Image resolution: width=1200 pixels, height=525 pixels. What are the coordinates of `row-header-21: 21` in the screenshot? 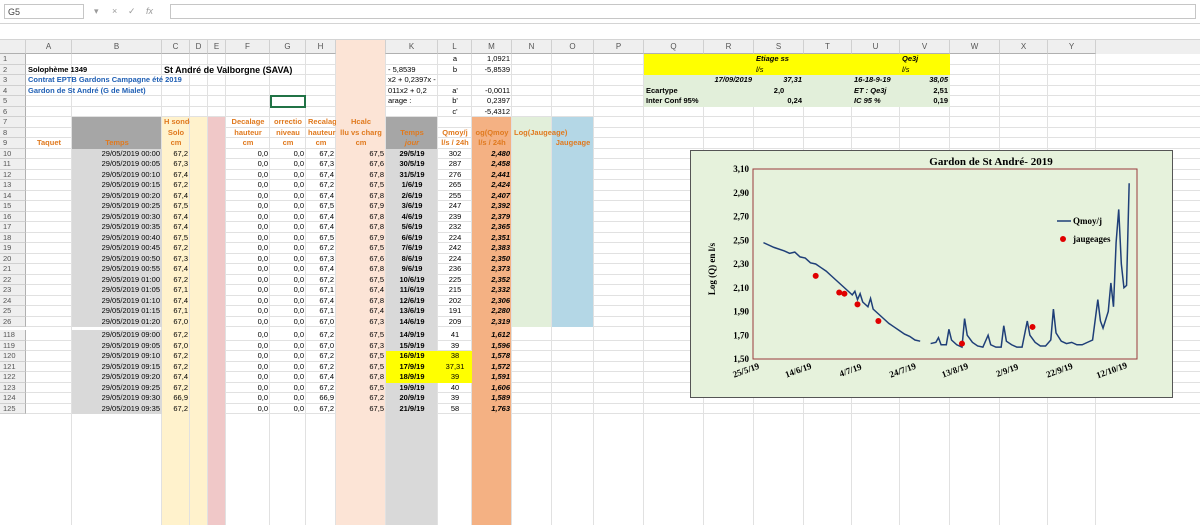 It's located at (13, 269).